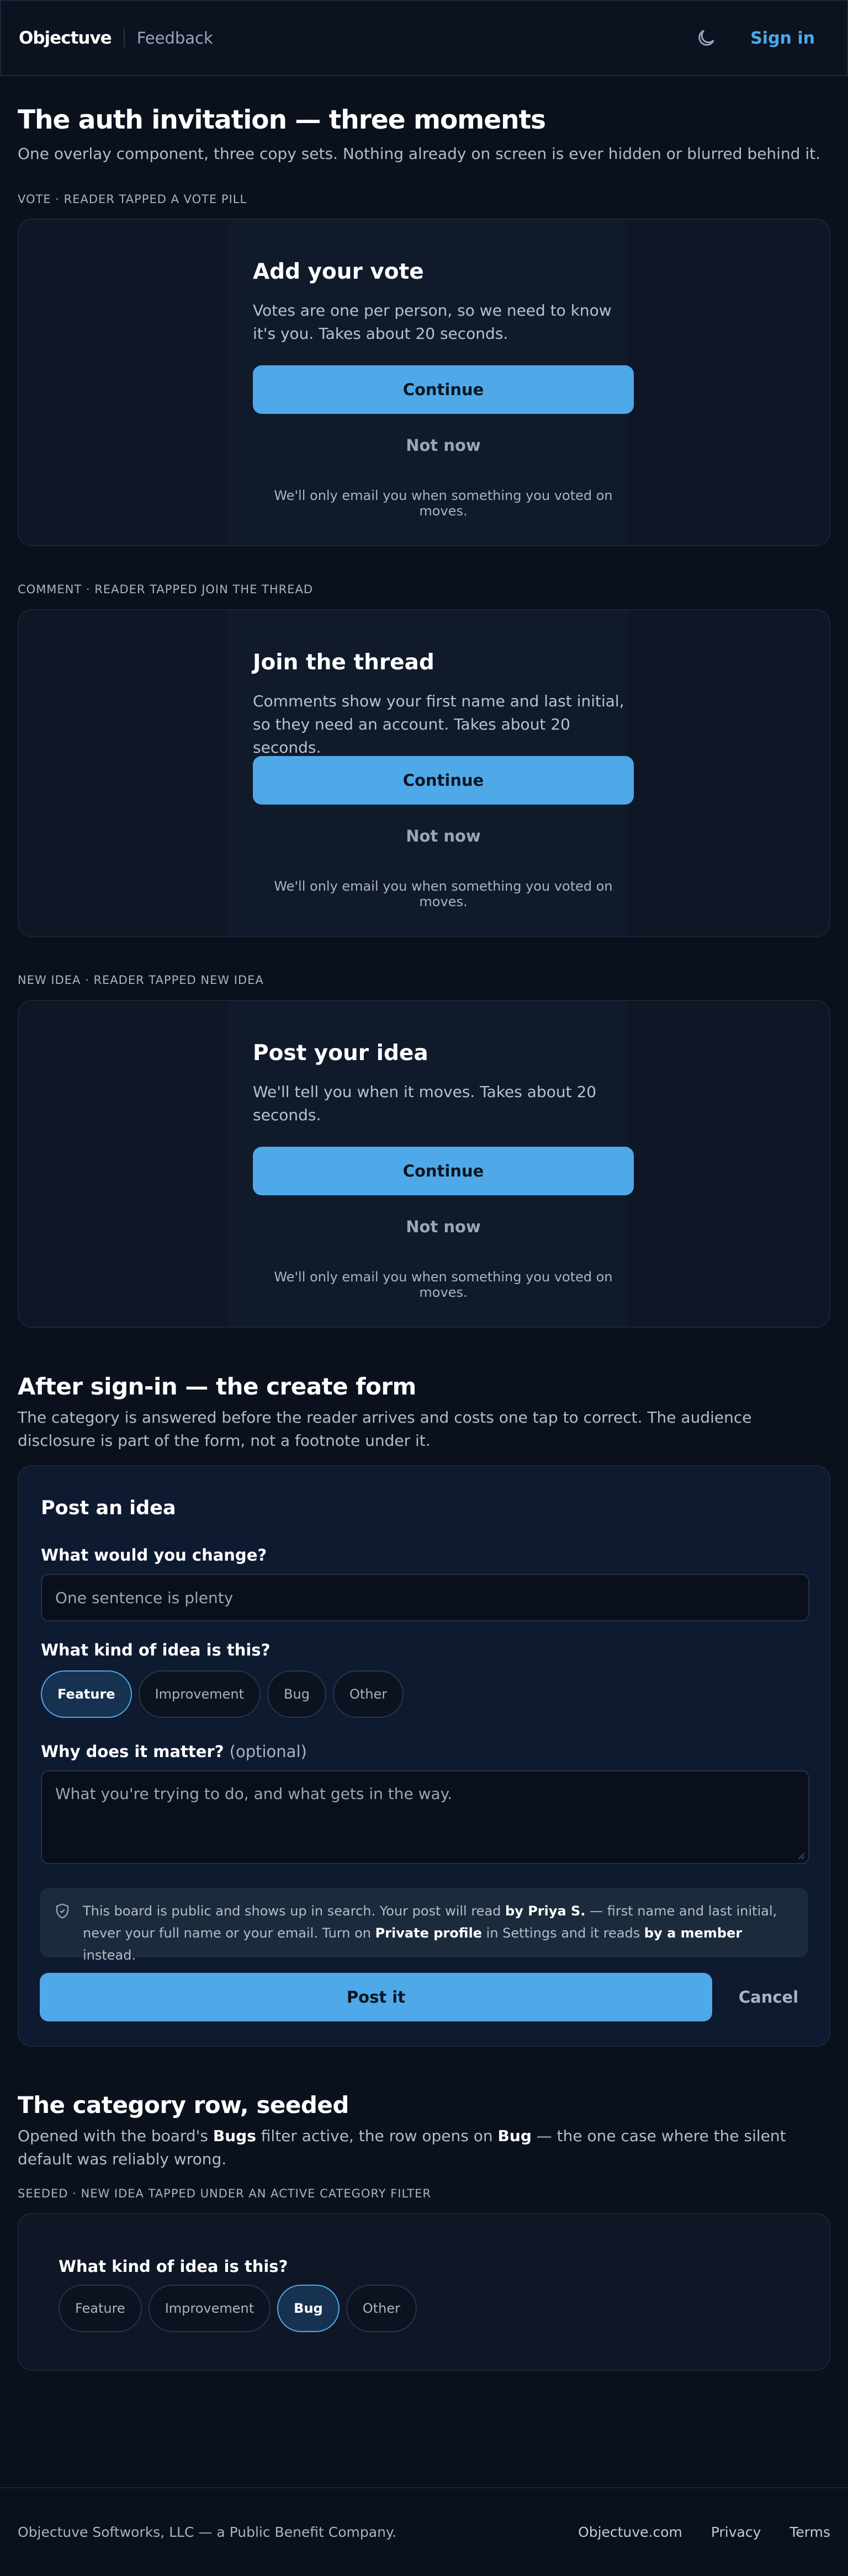 This screenshot has height=2576, width=848. I want to click on seeded-sub-bug: Bug, so click(514, 2136).